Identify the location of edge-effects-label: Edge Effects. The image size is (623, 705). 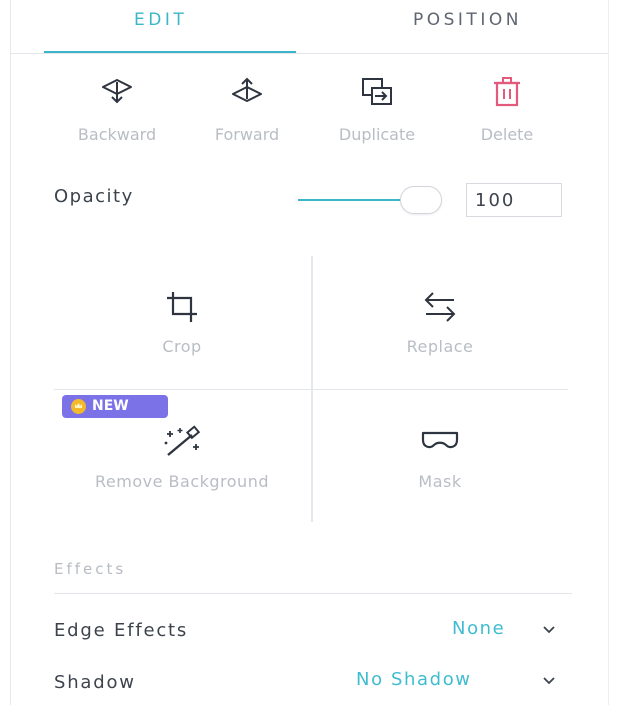
(121, 630).